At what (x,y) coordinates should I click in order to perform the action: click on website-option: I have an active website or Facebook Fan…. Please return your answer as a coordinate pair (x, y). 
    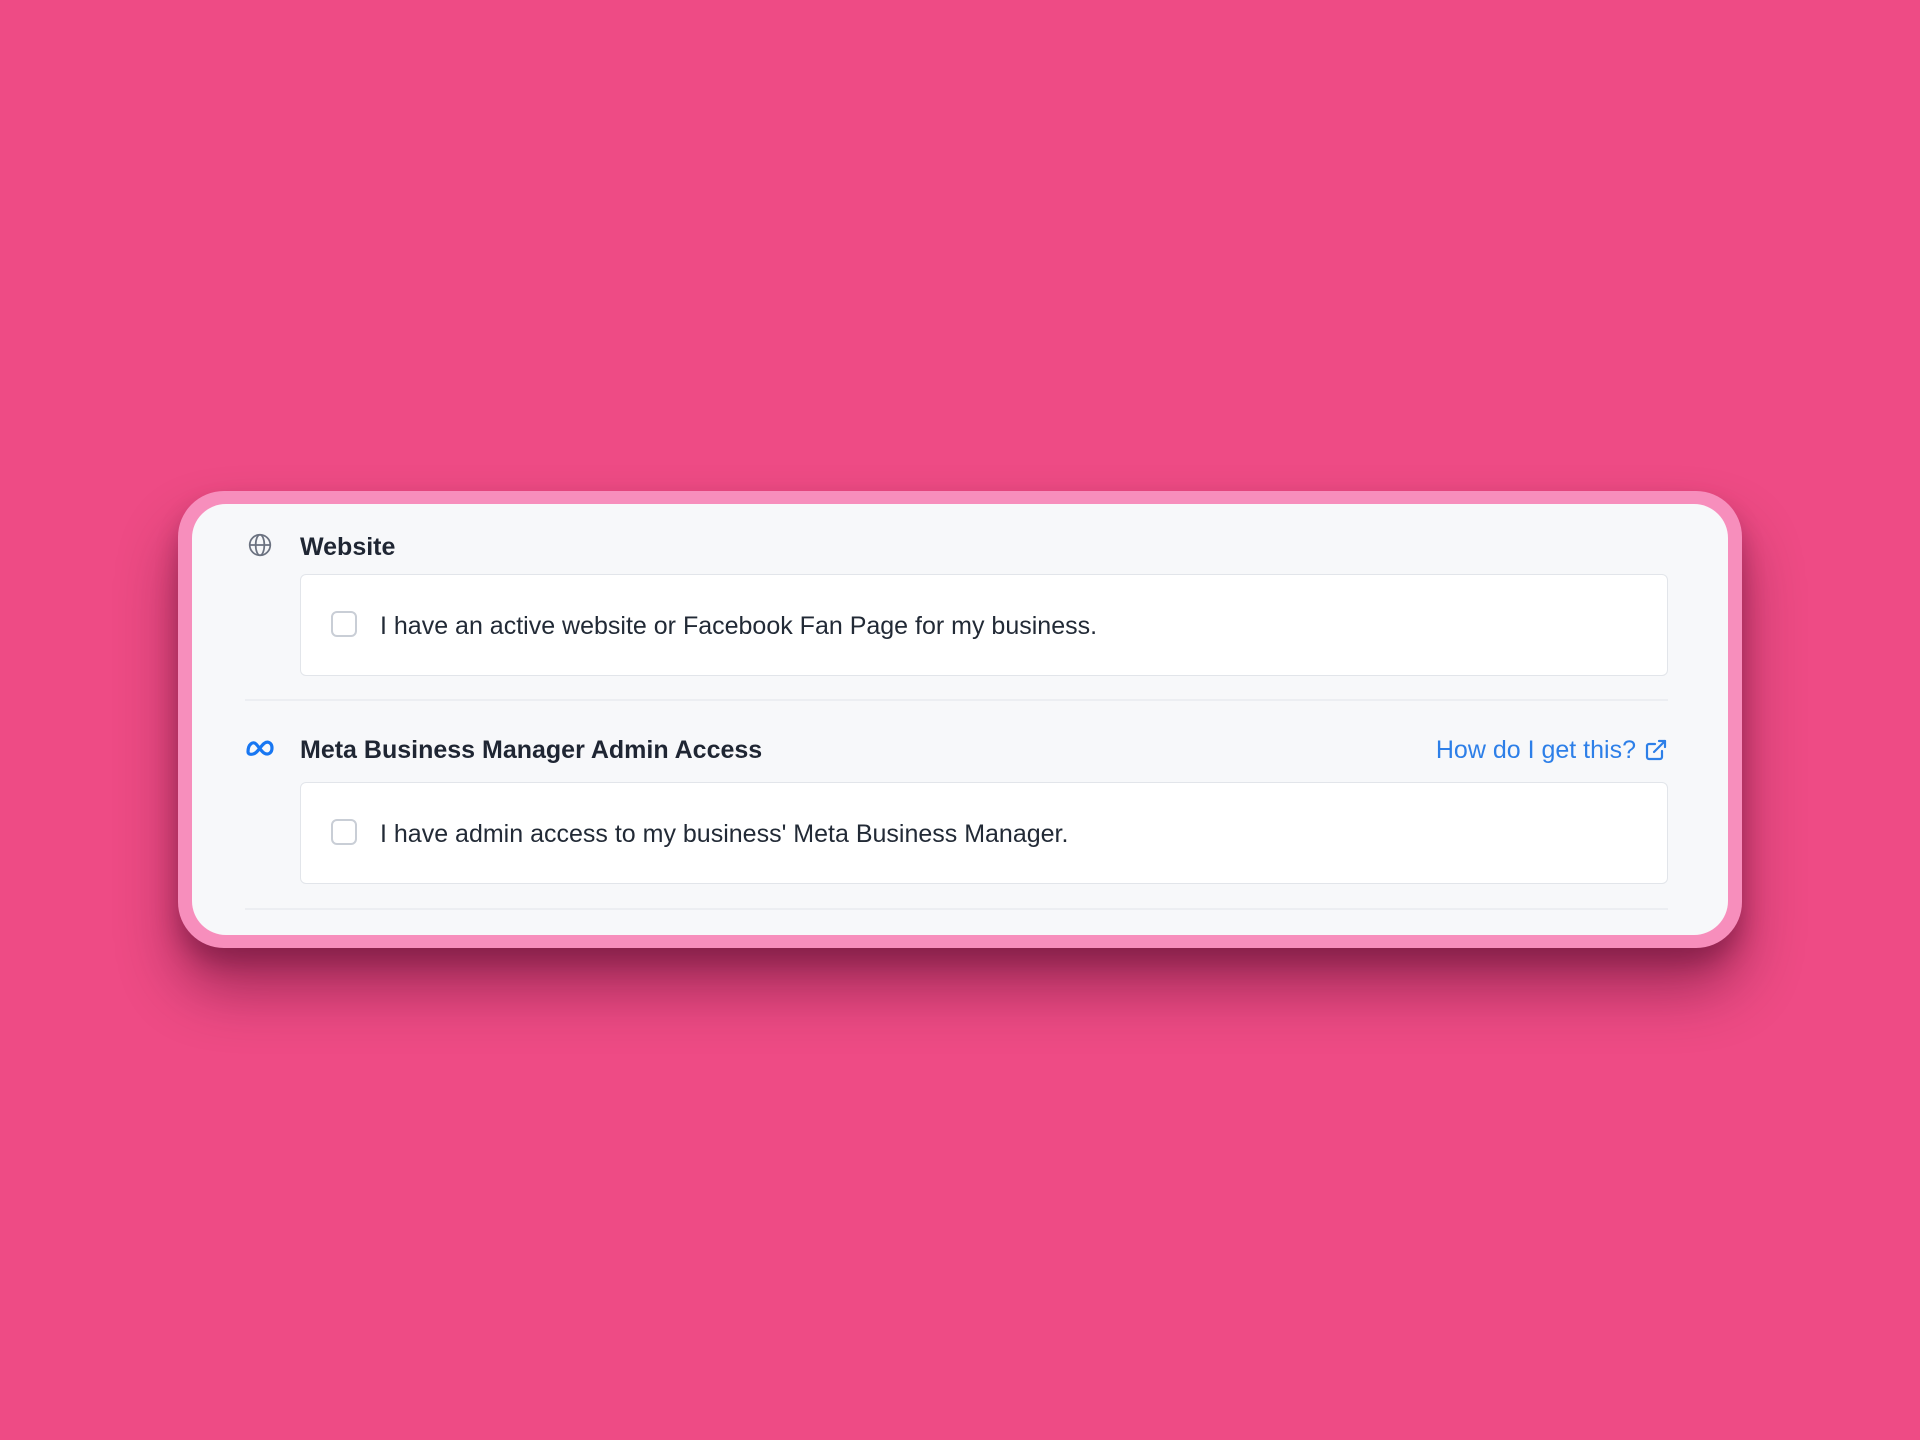
    Looking at the image, I should click on (984, 625).